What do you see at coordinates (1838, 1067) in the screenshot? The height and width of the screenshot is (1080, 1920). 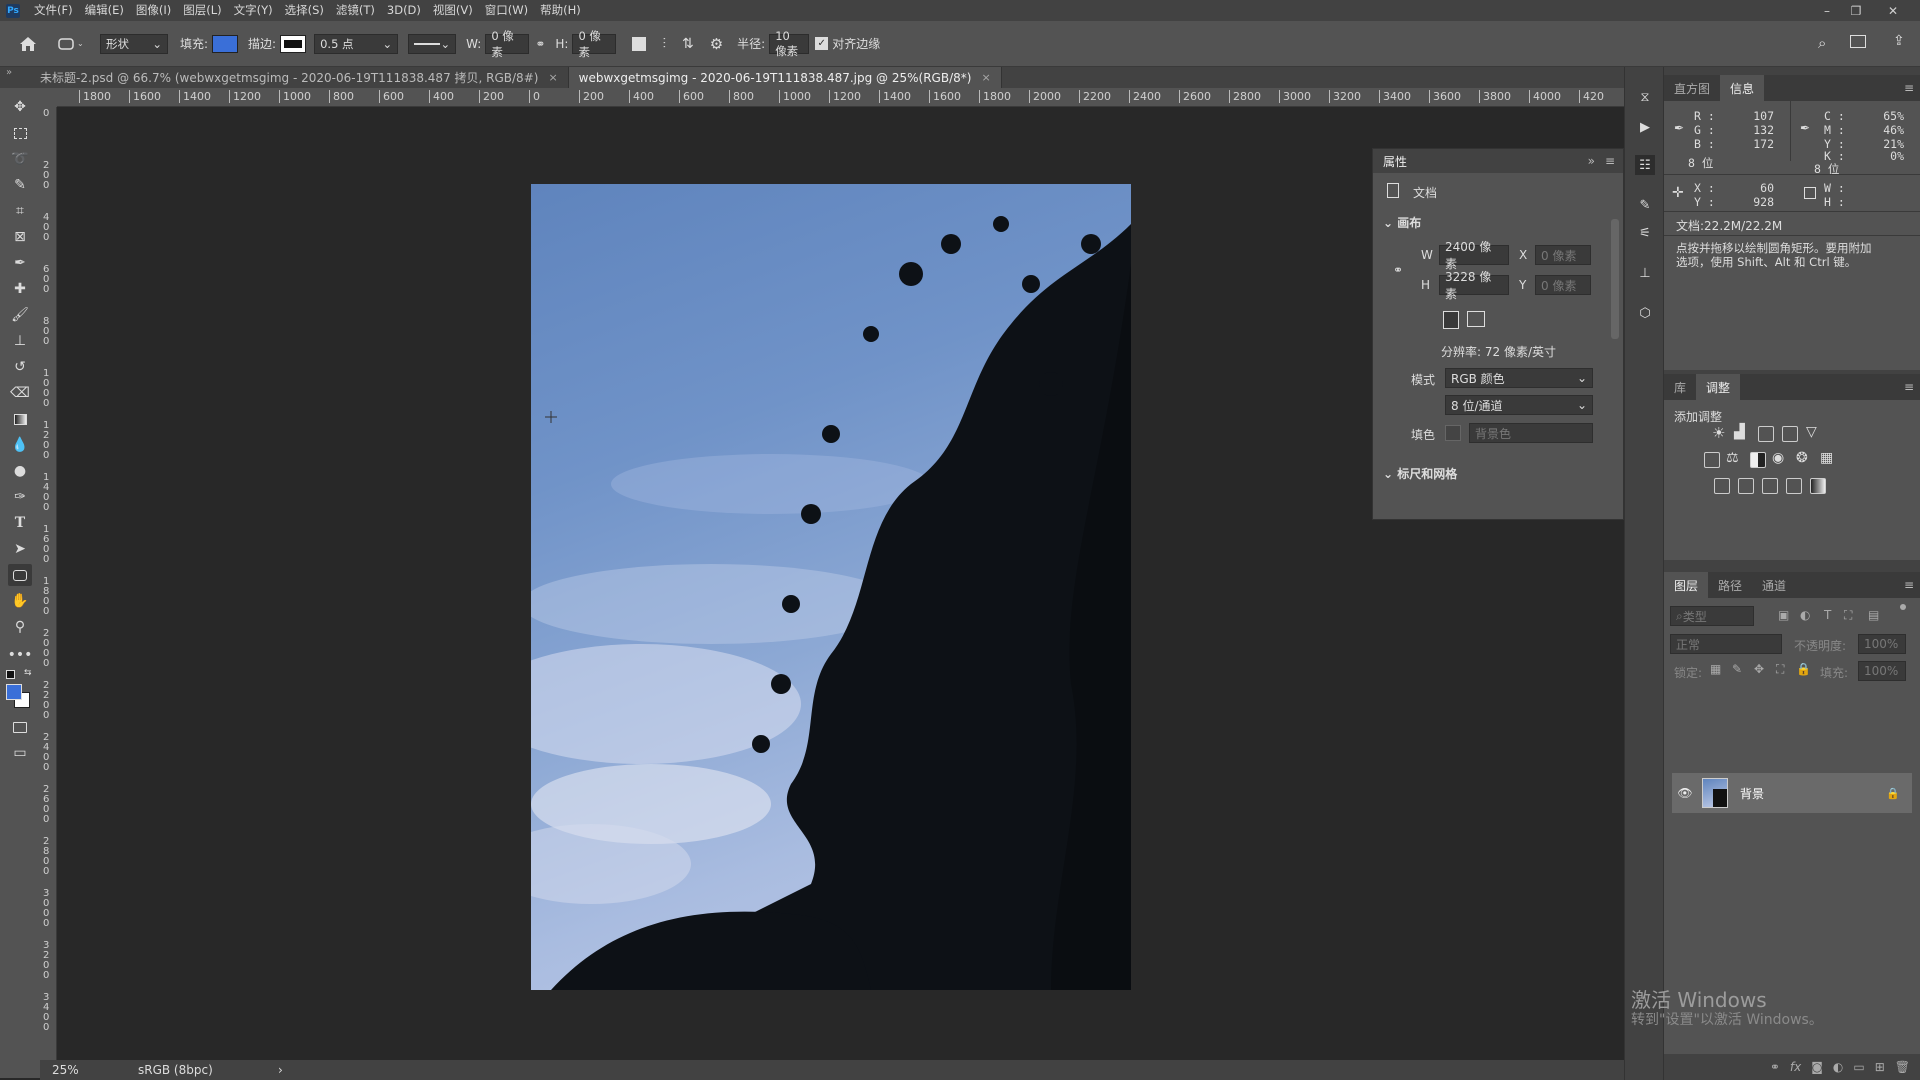 I see `new-adjustment-icon: ◐` at bounding box center [1838, 1067].